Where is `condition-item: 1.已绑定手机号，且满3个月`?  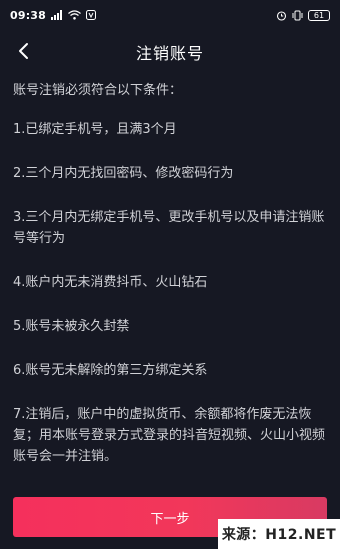 condition-item: 1.已绑定手机号，且满3个月 is located at coordinates (95, 129).